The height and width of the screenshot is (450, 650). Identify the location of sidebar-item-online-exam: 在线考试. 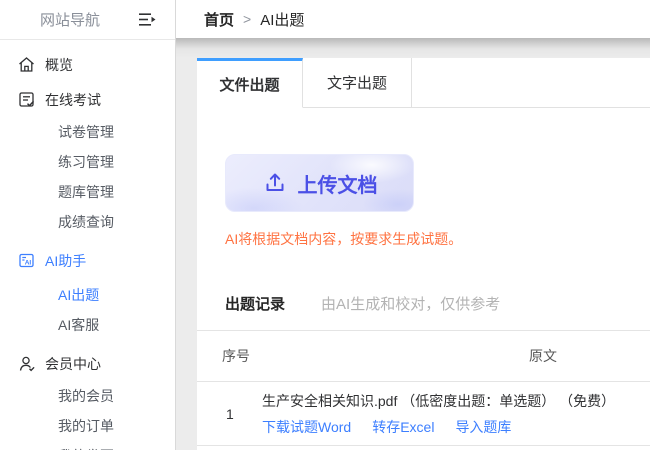
(87, 99).